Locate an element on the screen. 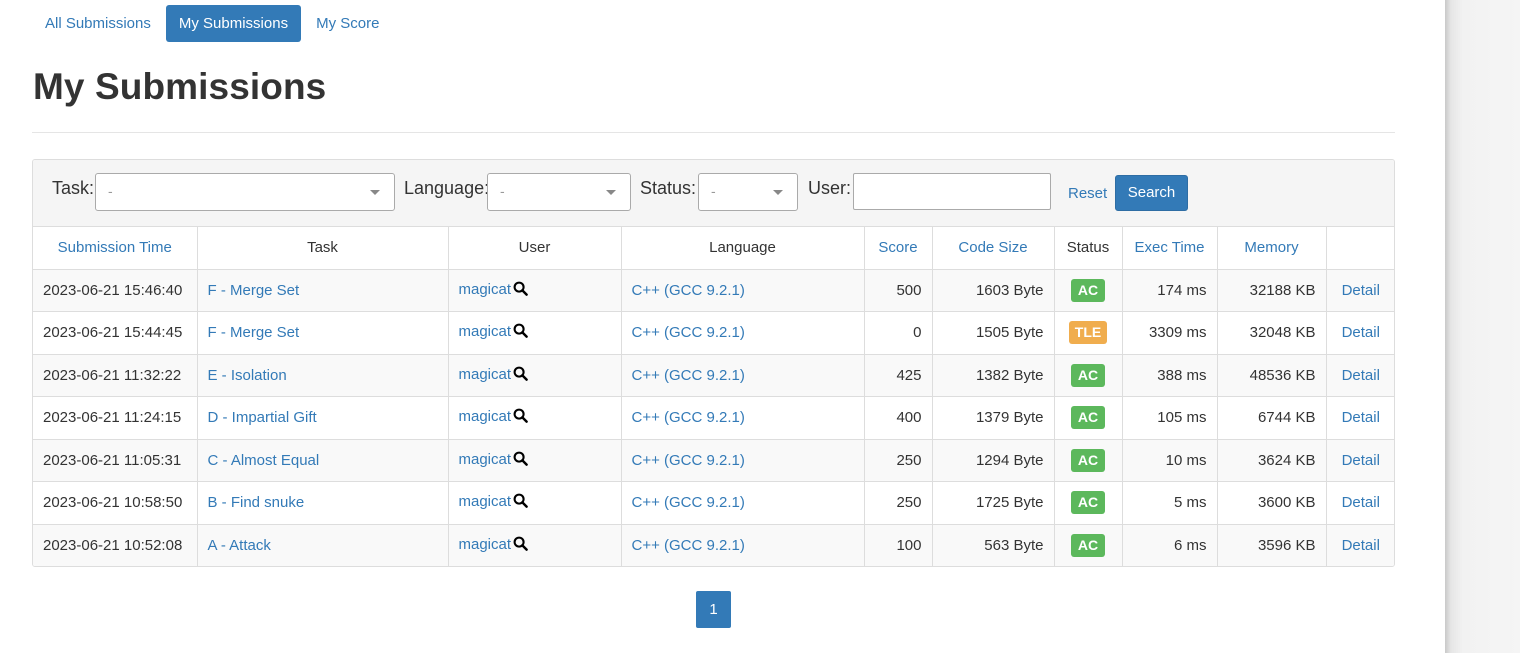 The width and height of the screenshot is (1520, 653). memory: 48536 KB is located at coordinates (1272, 375).